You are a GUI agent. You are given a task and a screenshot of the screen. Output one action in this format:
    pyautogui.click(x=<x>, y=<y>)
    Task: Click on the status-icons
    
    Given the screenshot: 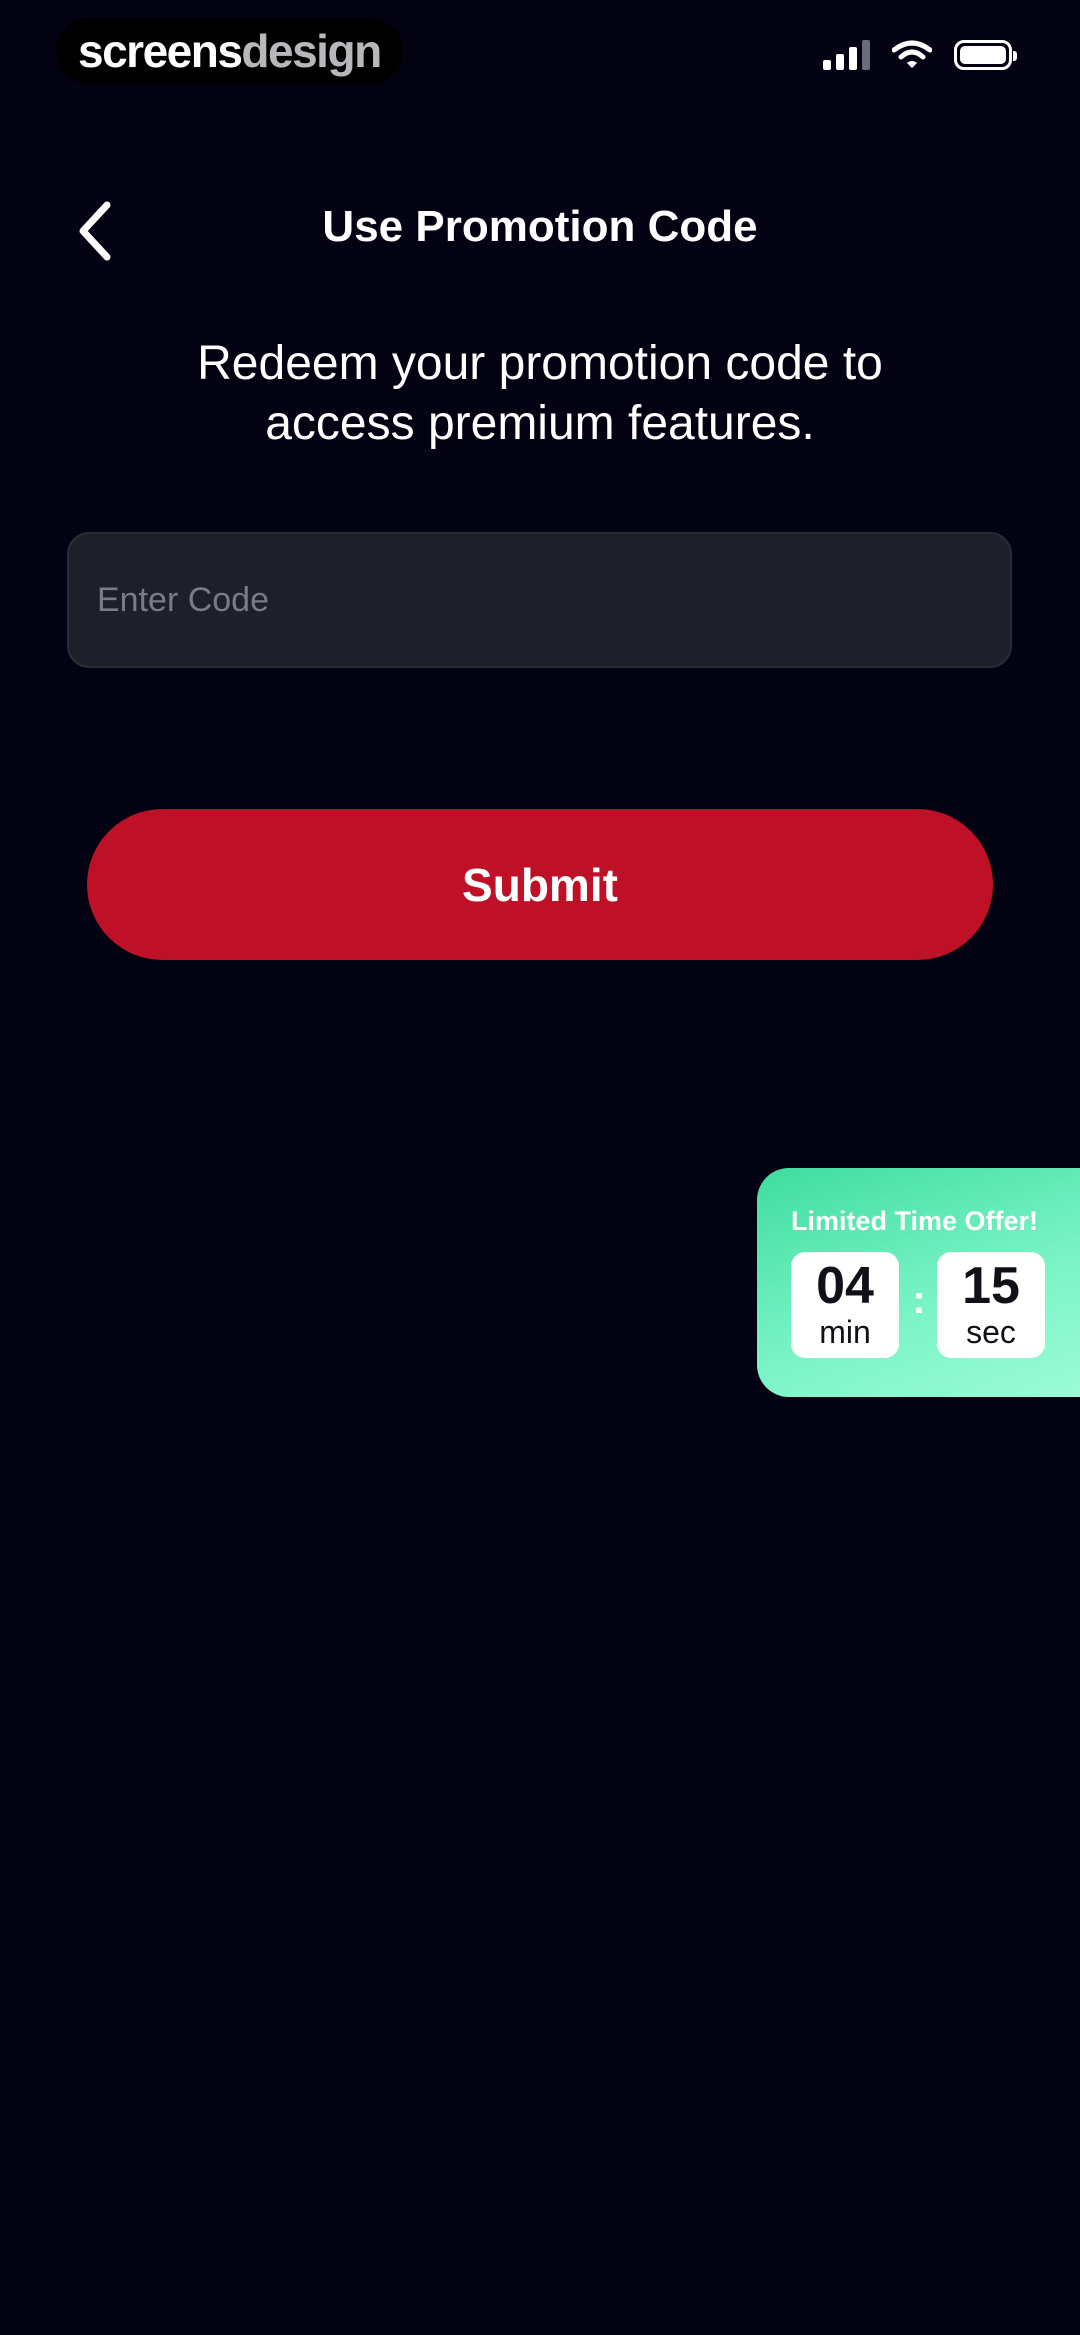 What is the action you would take?
    pyautogui.click(x=920, y=55)
    